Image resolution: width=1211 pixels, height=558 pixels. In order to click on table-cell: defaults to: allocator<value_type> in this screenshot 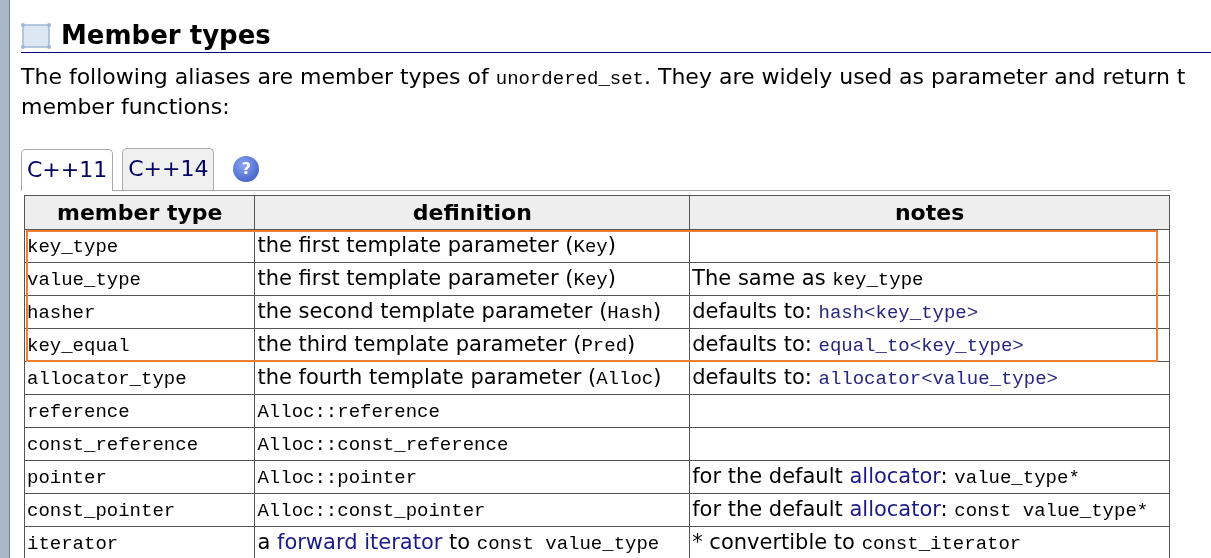, I will do `click(929, 378)`.